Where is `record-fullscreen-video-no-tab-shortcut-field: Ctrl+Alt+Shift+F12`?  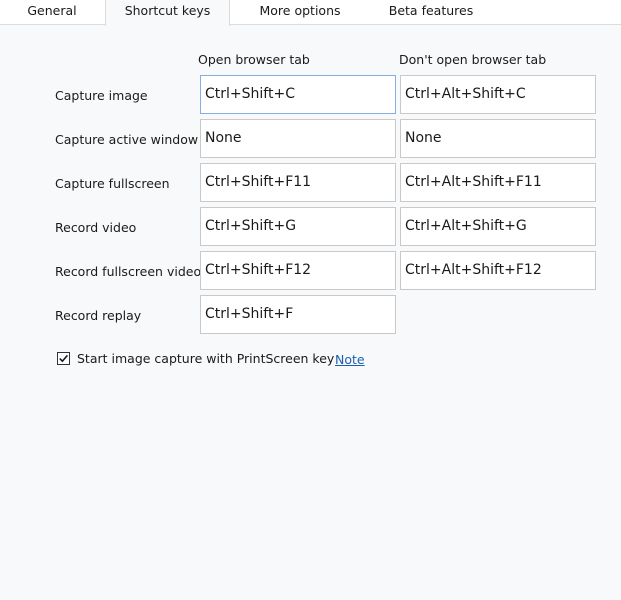
record-fullscreen-video-no-tab-shortcut-field: Ctrl+Alt+Shift+F12 is located at coordinates (498, 270).